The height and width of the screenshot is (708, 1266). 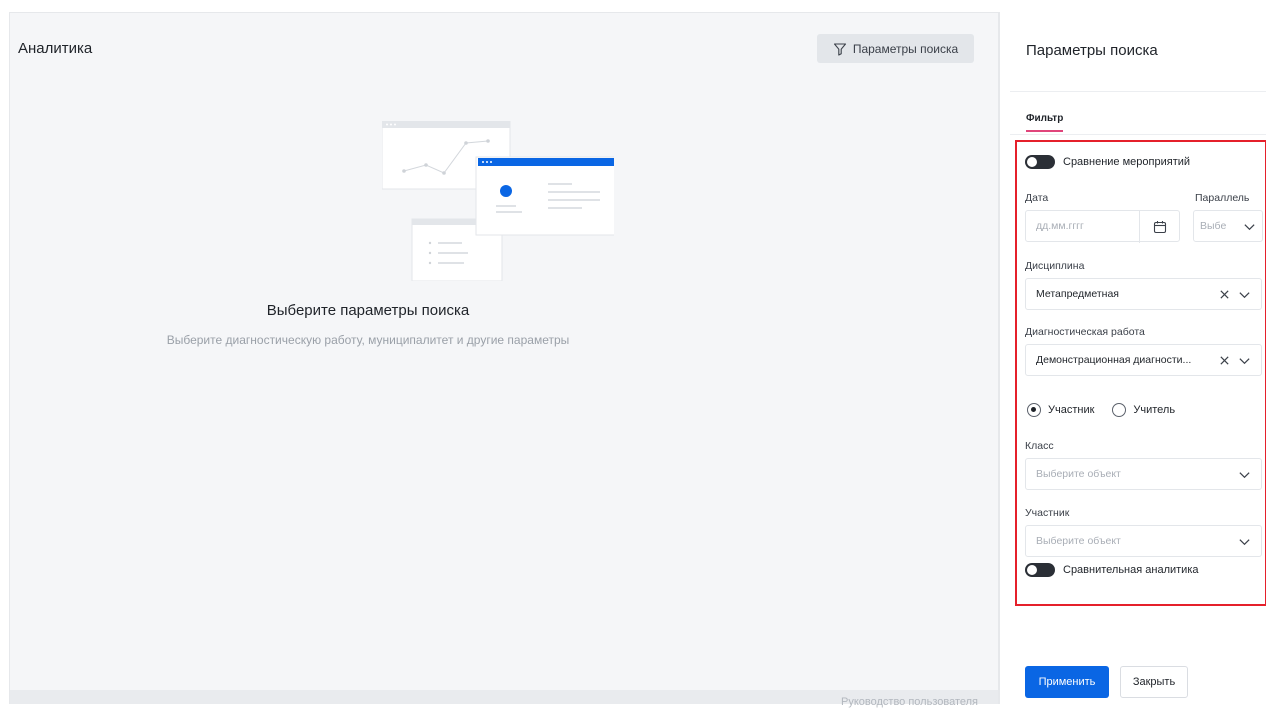 What do you see at coordinates (1040, 570) in the screenshot?
I see `comparative-toggle` at bounding box center [1040, 570].